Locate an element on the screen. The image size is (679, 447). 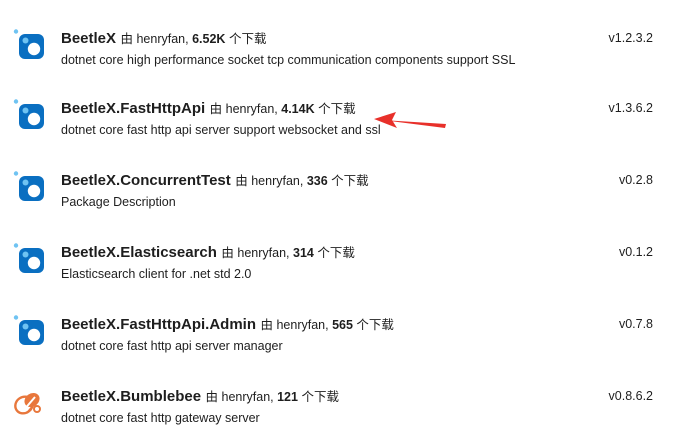
download-count: 565 is located at coordinates (342, 325).